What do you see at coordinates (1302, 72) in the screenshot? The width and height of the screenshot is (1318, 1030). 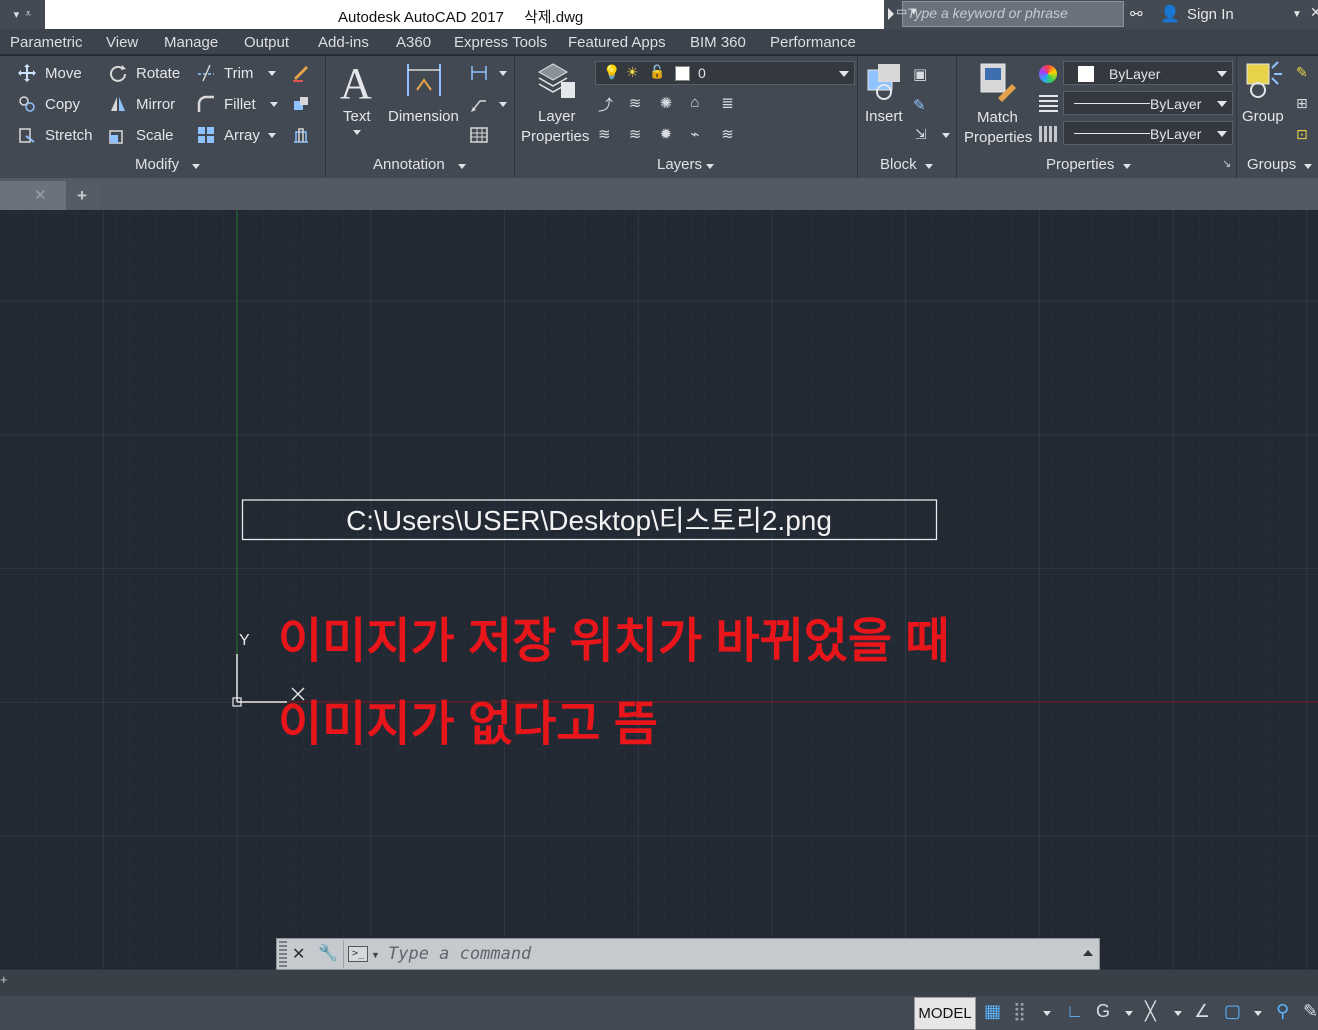 I see `ungroup-icon: ✎` at bounding box center [1302, 72].